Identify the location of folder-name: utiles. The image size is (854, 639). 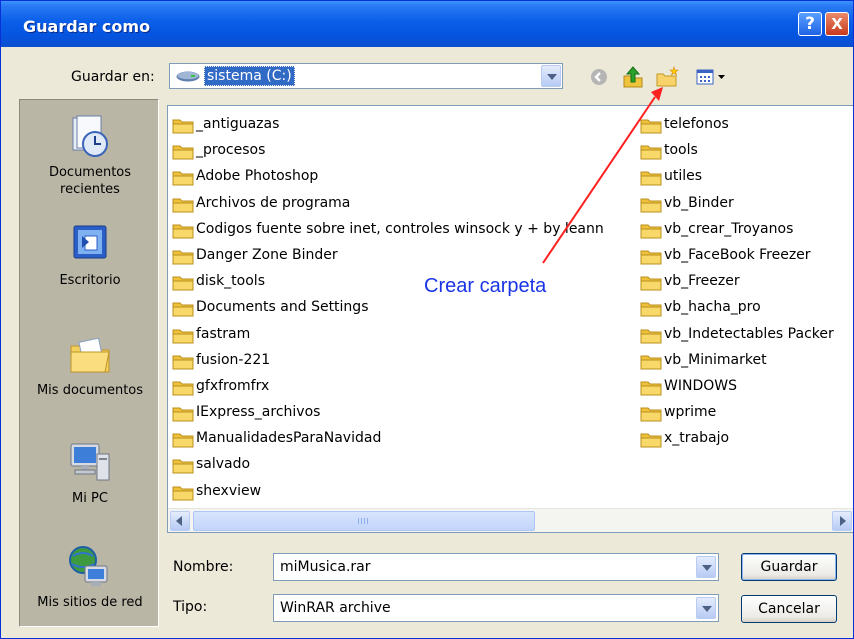
(683, 176).